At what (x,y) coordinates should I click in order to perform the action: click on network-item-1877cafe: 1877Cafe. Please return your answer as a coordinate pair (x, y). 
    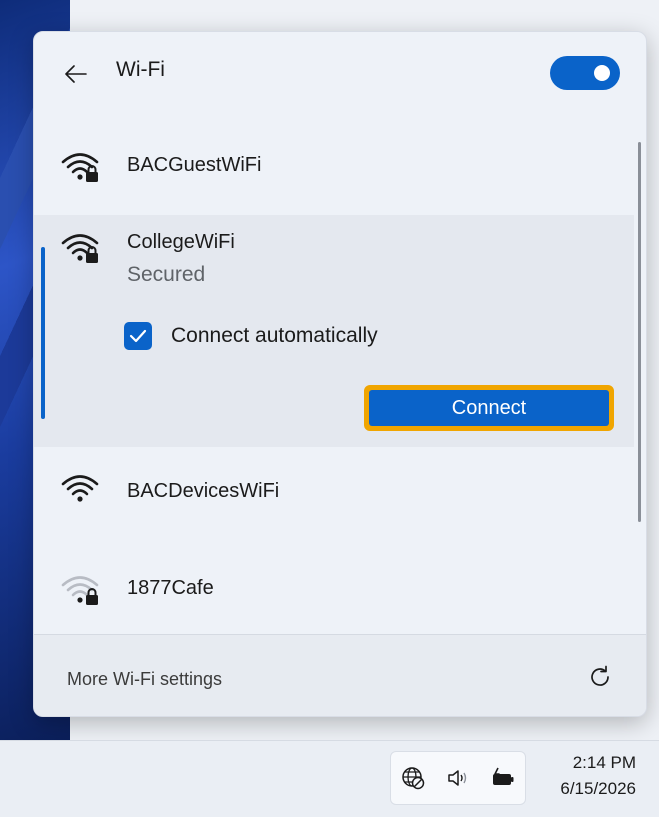
    Looking at the image, I should click on (334, 597).